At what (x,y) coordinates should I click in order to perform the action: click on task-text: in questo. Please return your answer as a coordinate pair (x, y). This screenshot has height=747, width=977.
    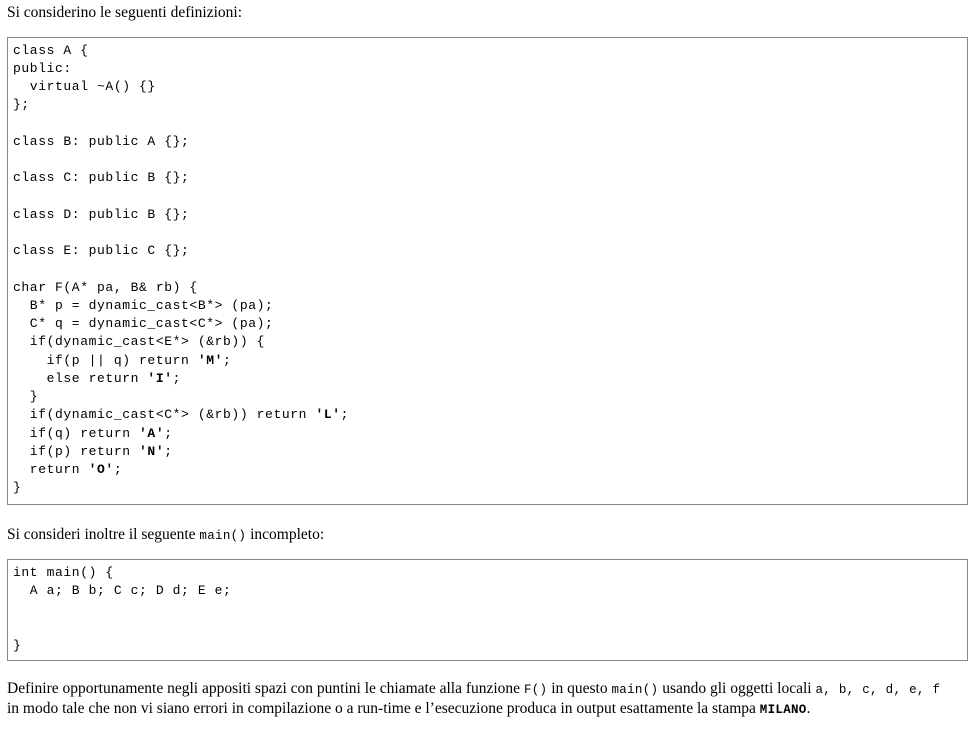
    Looking at the image, I should click on (579, 688).